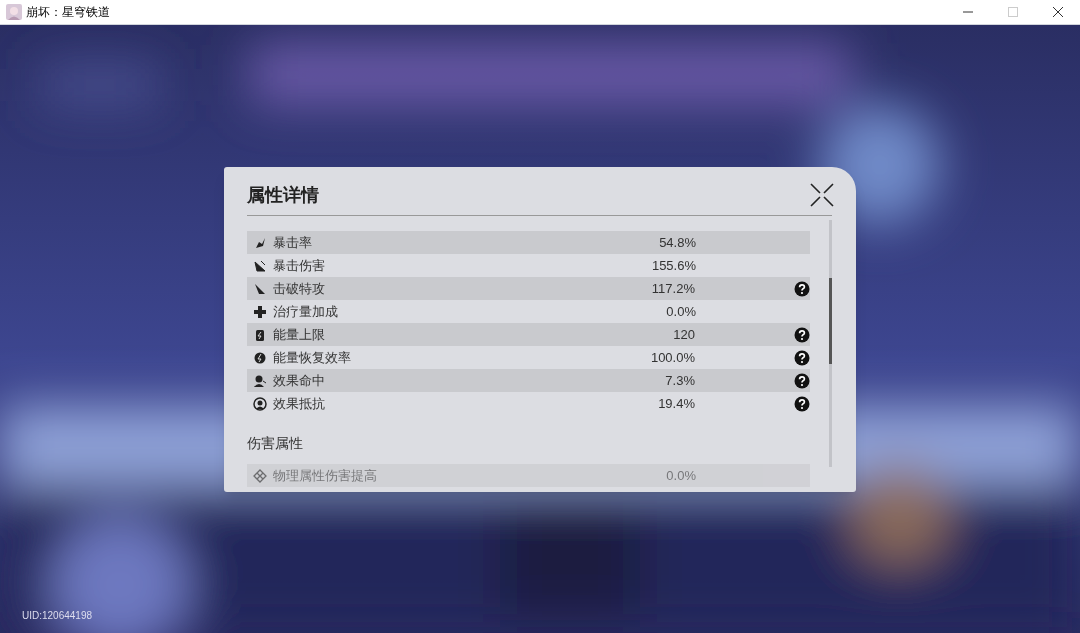  Describe the element at coordinates (676, 403) in the screenshot. I see `stat-value: 19.4%` at that location.